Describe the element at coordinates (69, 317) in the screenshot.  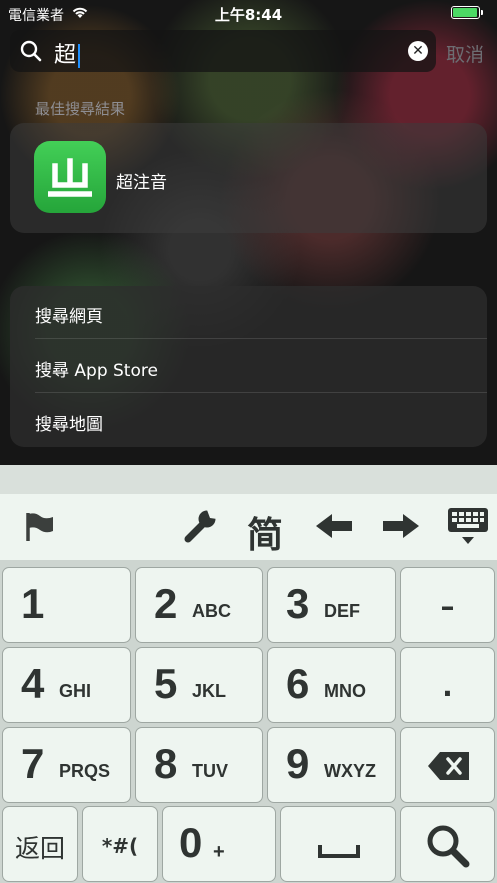
I see `suggestion-label: 搜尋網頁` at that location.